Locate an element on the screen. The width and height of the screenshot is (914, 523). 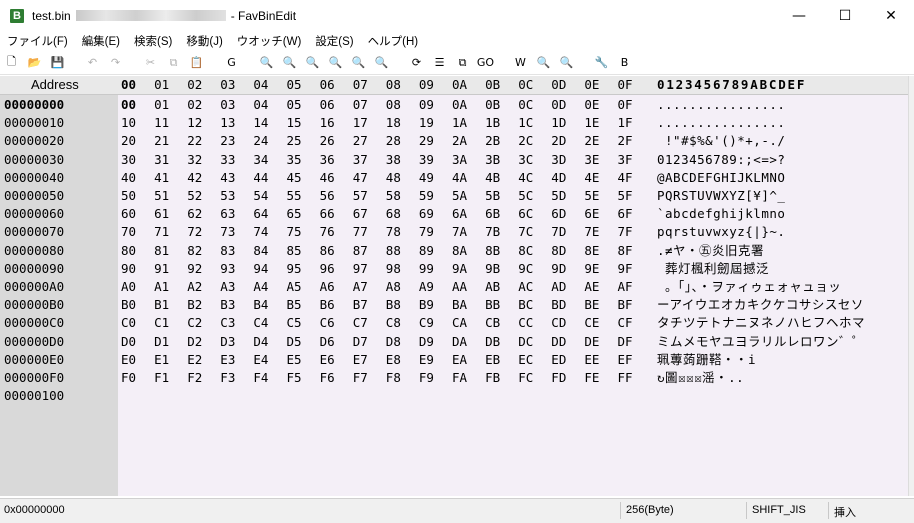
hex-byte-cell: AA is located at coordinates (459, 287).